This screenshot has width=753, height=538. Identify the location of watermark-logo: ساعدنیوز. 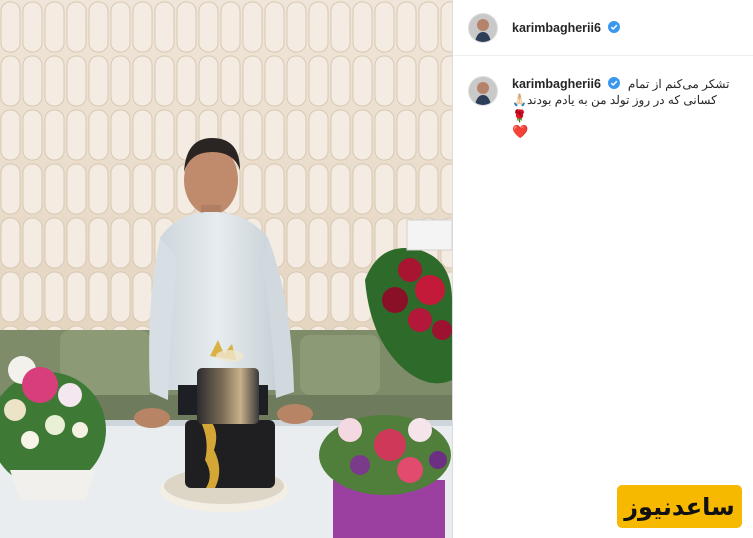
(679, 506).